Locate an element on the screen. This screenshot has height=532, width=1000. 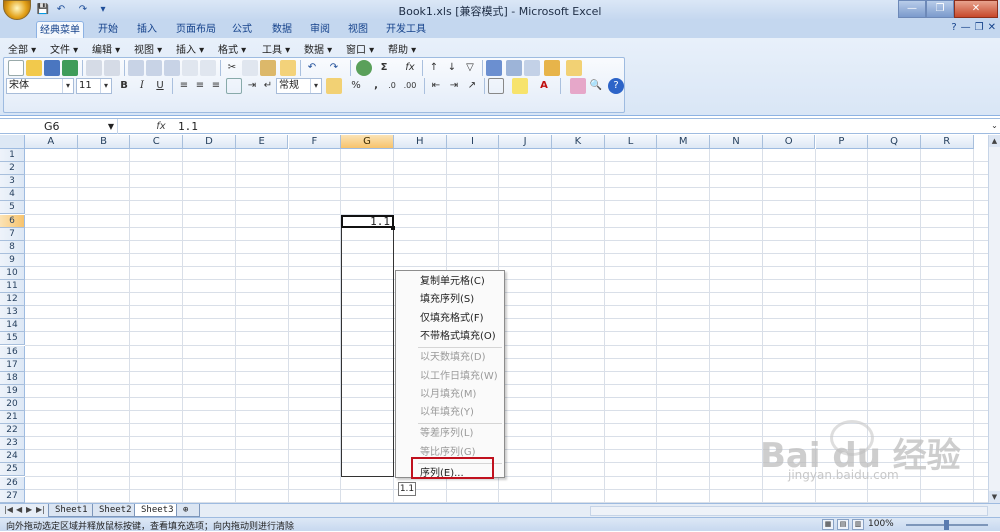
row-header-1: 1 is located at coordinates (12, 156).